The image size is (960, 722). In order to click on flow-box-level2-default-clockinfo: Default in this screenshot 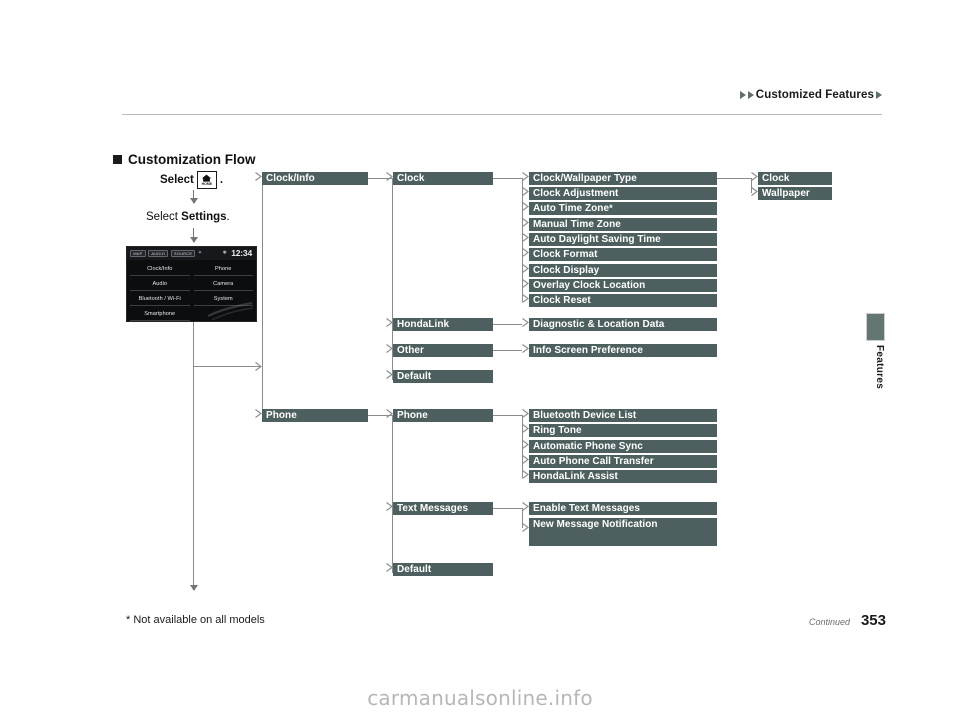, I will do `click(443, 376)`.